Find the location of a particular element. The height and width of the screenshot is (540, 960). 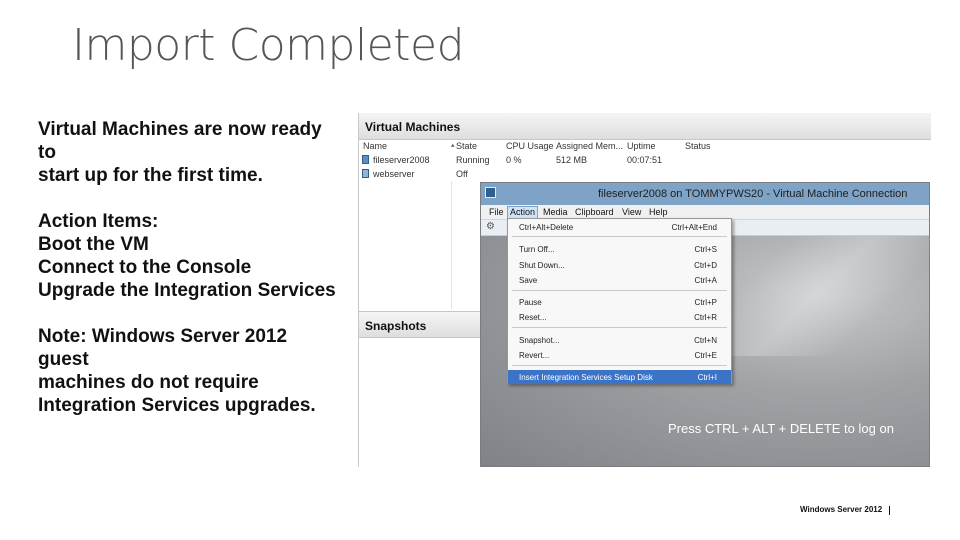

vm-cpu: 0 % is located at coordinates (514, 160).